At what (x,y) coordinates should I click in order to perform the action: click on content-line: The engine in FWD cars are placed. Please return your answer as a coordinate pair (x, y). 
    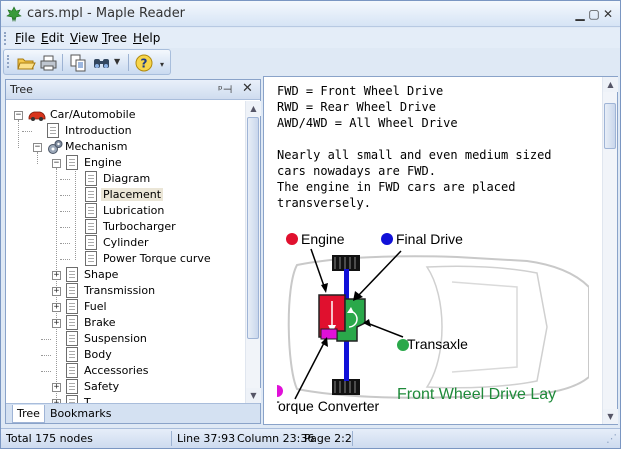
    Looking at the image, I should click on (396, 187).